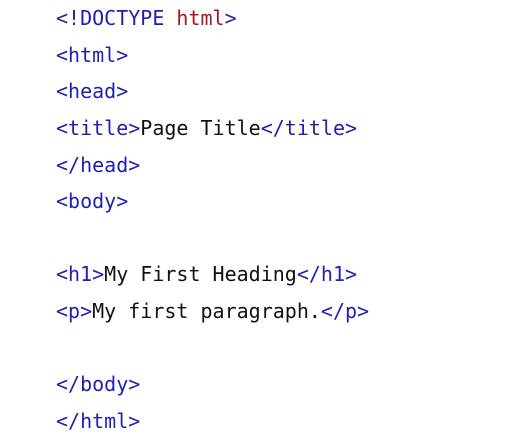  Describe the element at coordinates (110, 18) in the screenshot. I see `doctype-tag: <!DOCTYPE` at that location.